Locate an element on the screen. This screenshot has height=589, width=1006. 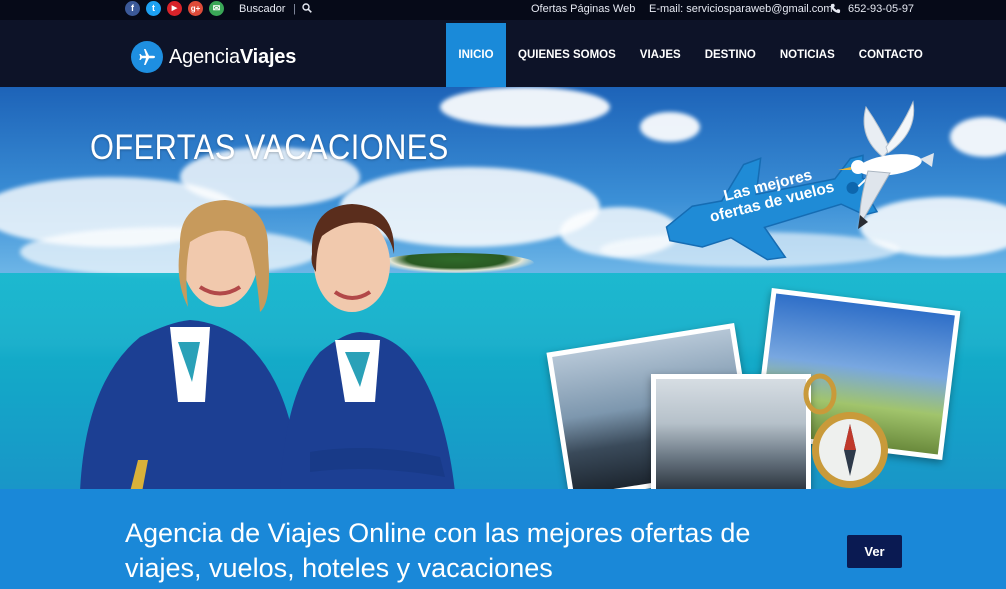
email-contact: E-mail: serviciosparaweb@gmail.com is located at coordinates (741, 9).